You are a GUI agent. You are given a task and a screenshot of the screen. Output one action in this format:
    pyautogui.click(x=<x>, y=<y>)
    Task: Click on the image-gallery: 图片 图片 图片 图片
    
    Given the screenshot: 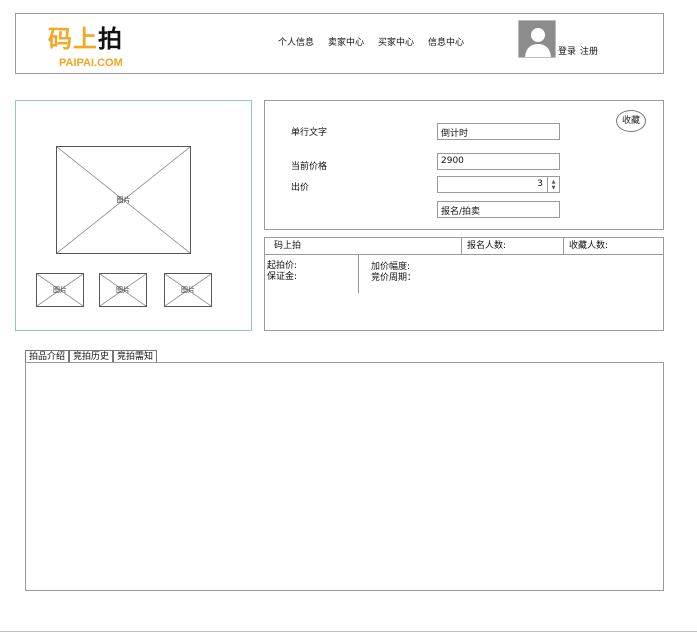 What is the action you would take?
    pyautogui.click(x=133, y=215)
    